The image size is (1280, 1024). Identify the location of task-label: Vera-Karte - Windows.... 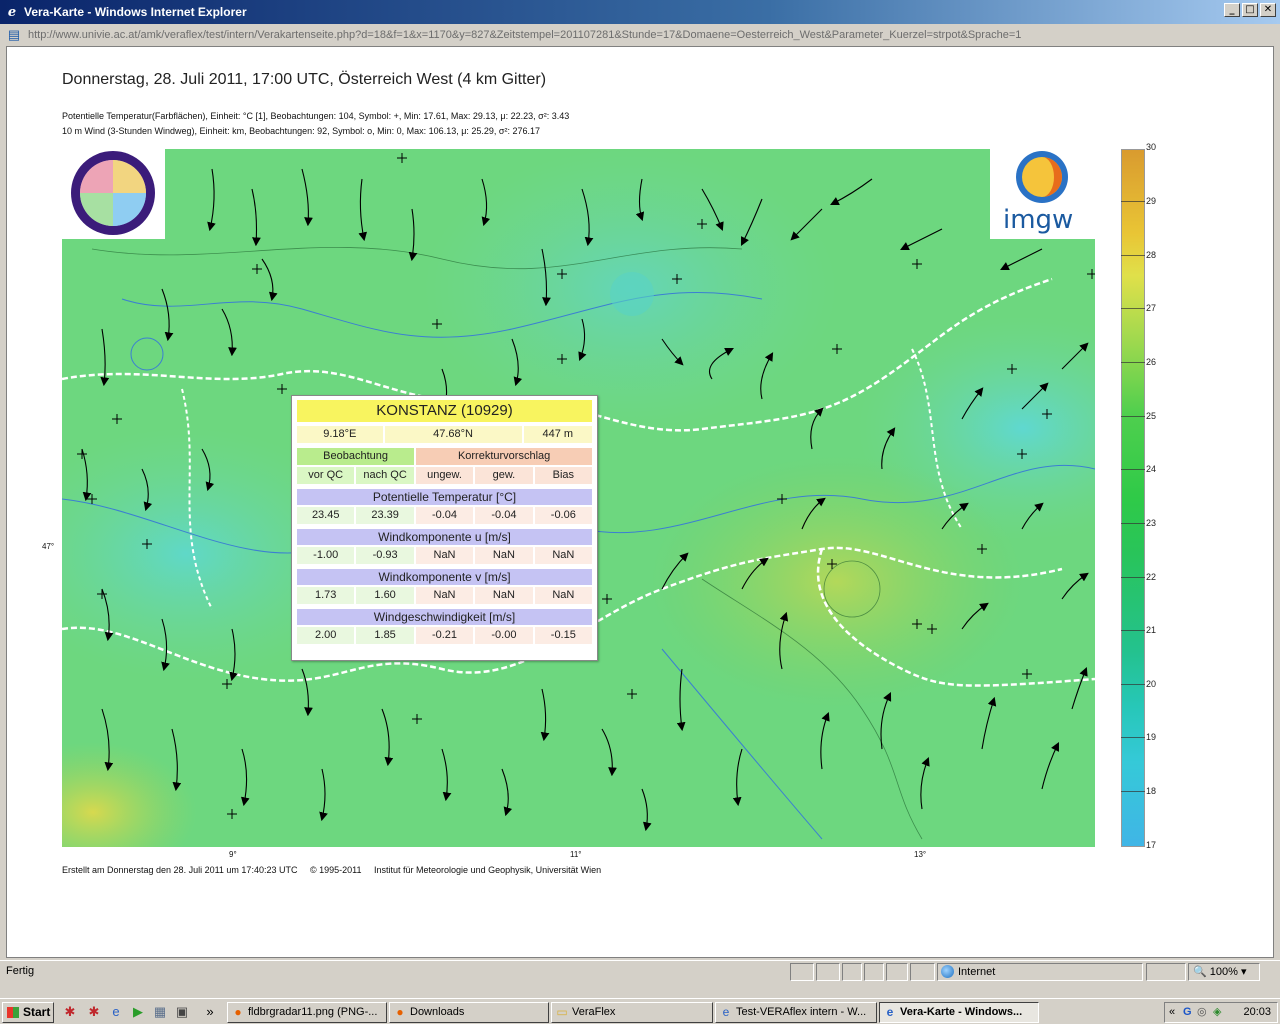
(961, 1012).